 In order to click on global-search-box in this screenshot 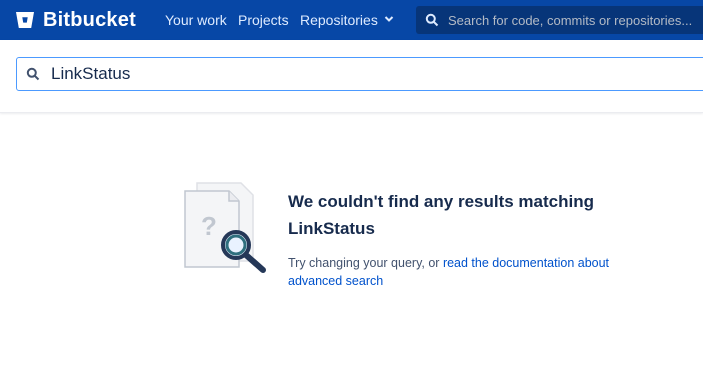, I will do `click(559, 20)`.